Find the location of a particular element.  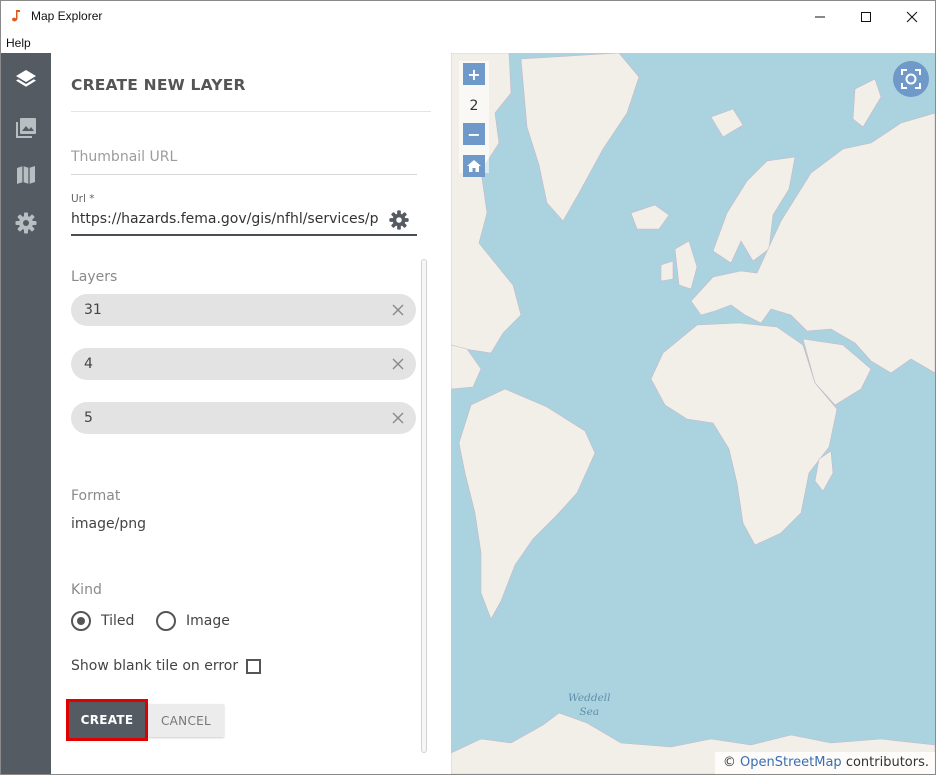

fullscreen-button is located at coordinates (911, 79).